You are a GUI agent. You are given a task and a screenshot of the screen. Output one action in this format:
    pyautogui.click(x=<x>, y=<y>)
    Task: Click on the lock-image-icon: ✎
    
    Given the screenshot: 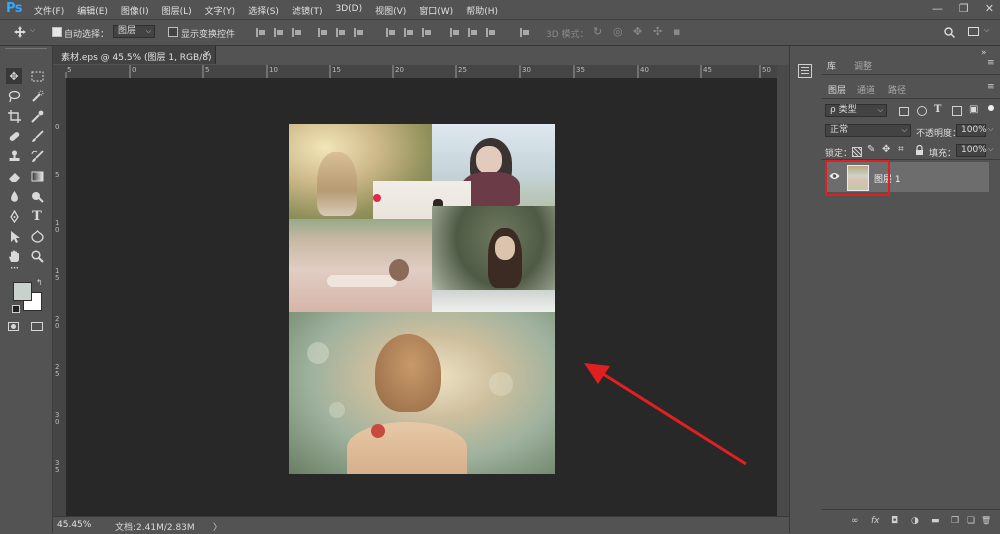 What is the action you would take?
    pyautogui.click(x=871, y=149)
    